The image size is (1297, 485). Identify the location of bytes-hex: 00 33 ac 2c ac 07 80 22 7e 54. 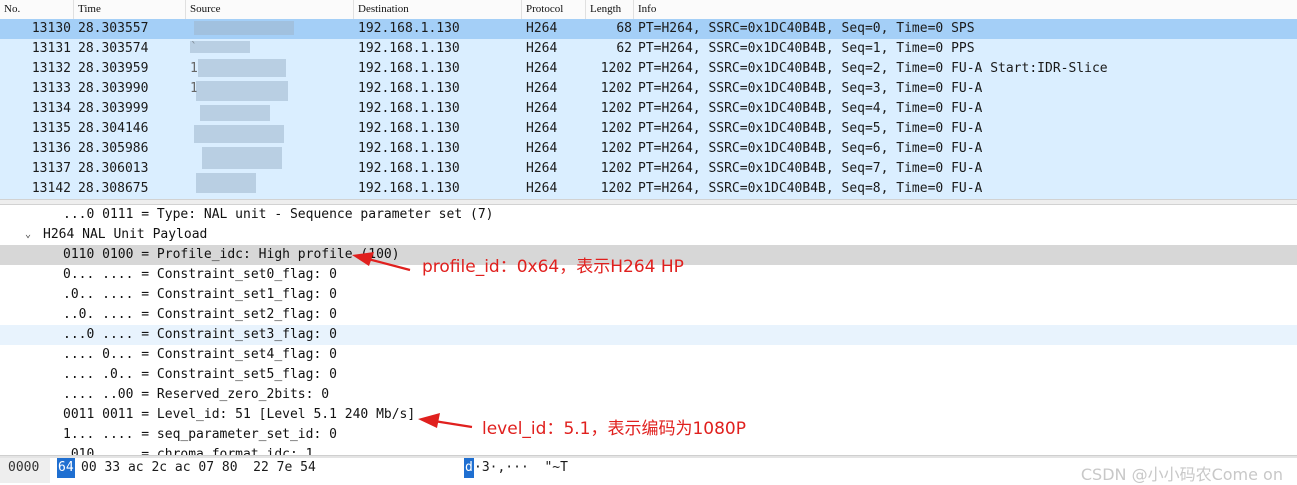
(198, 468).